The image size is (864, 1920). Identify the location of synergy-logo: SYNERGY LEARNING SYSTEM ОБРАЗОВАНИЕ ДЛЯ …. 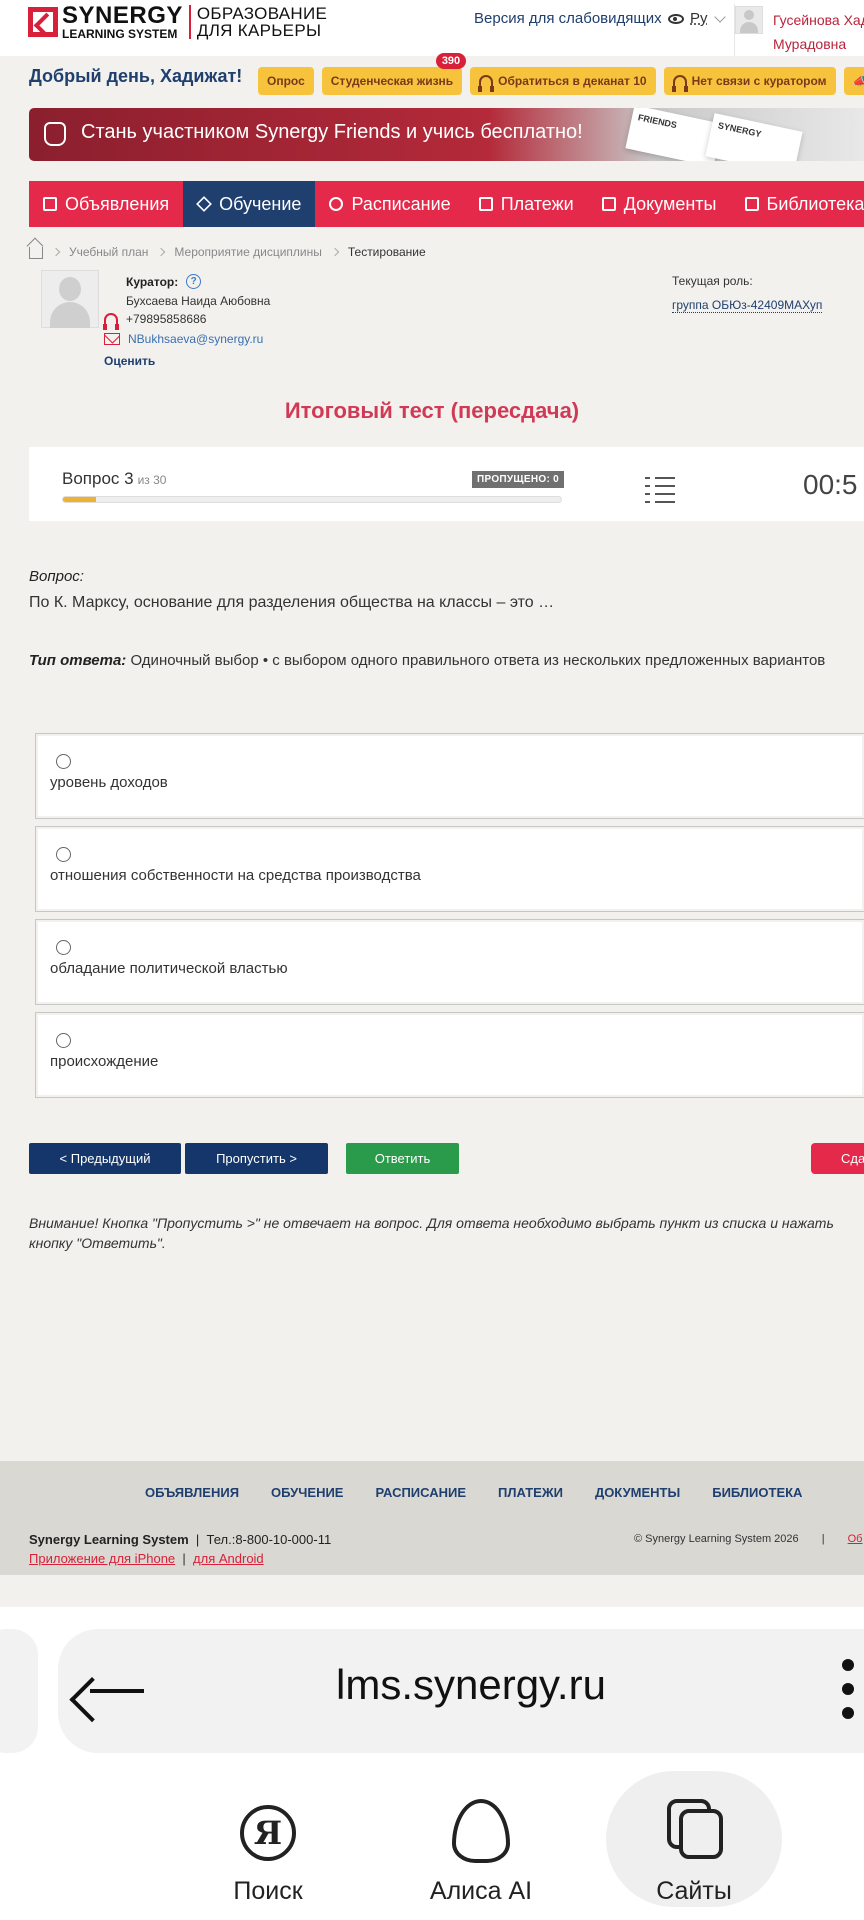
(177, 22).